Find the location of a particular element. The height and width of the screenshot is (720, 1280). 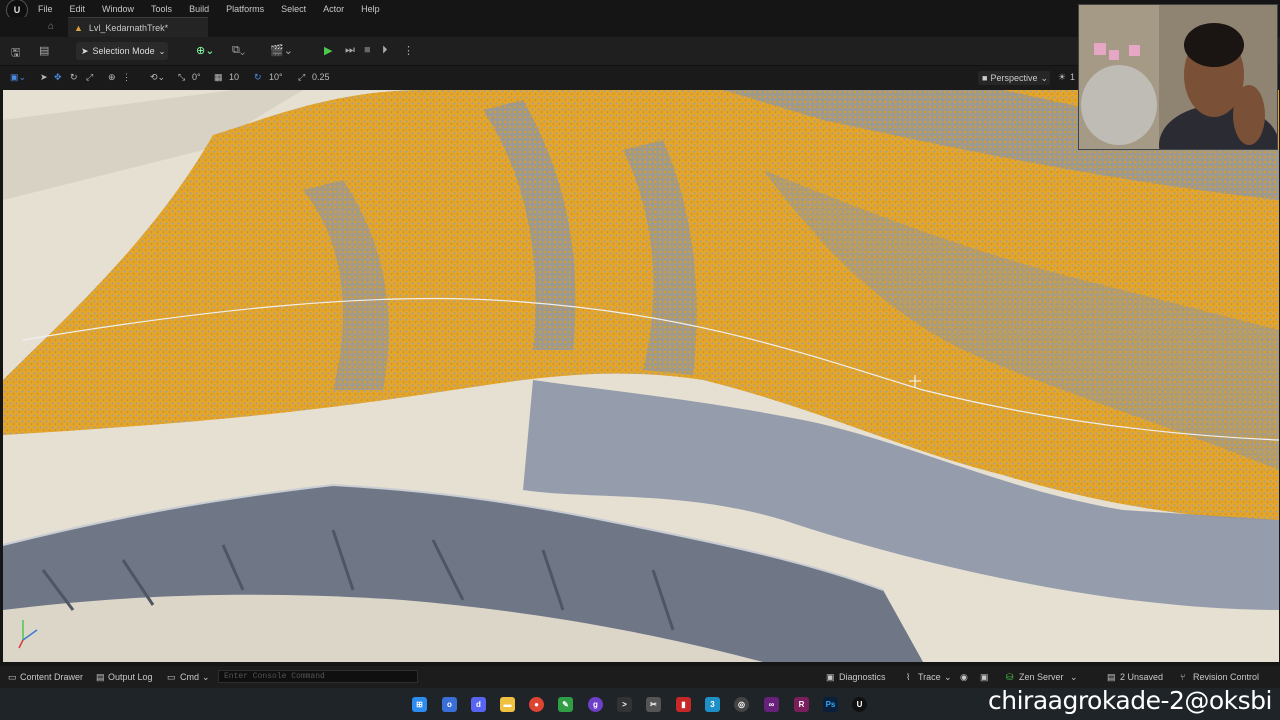

layout-icon: ▣ is located at coordinates (984, 677).